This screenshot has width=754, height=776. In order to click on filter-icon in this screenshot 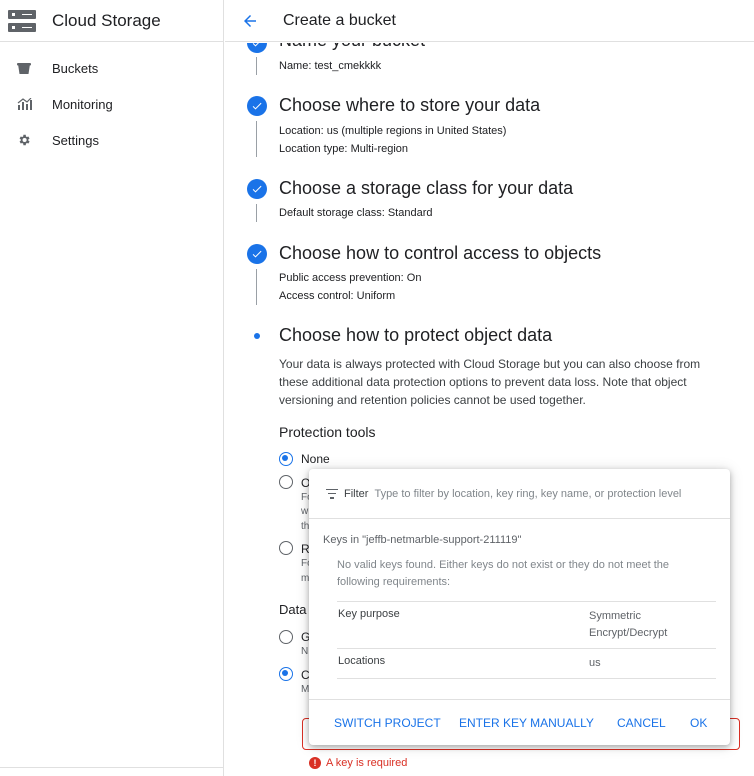, I will do `click(332, 493)`.